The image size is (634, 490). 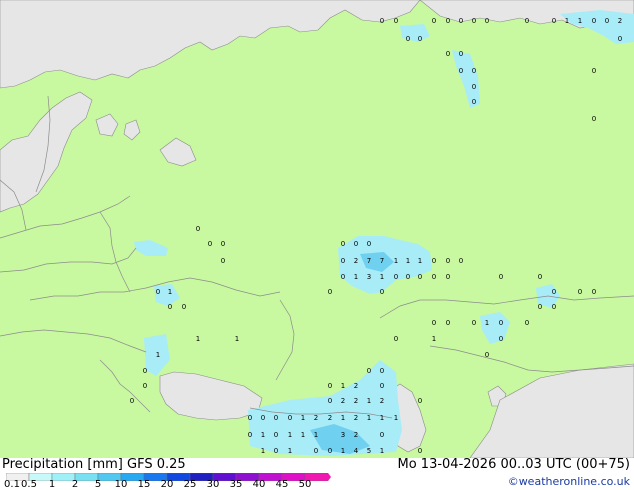 I want to click on legend-label: 30, so click(x=213, y=484).